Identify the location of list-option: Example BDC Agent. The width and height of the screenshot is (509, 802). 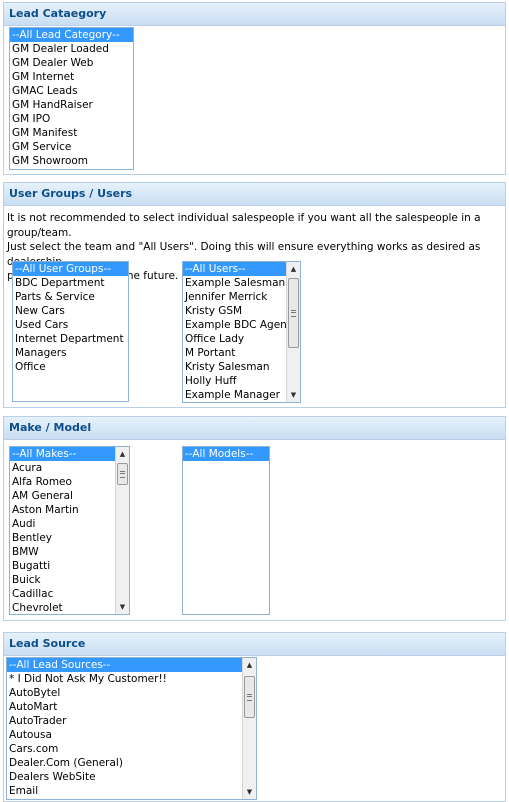
(241, 325).